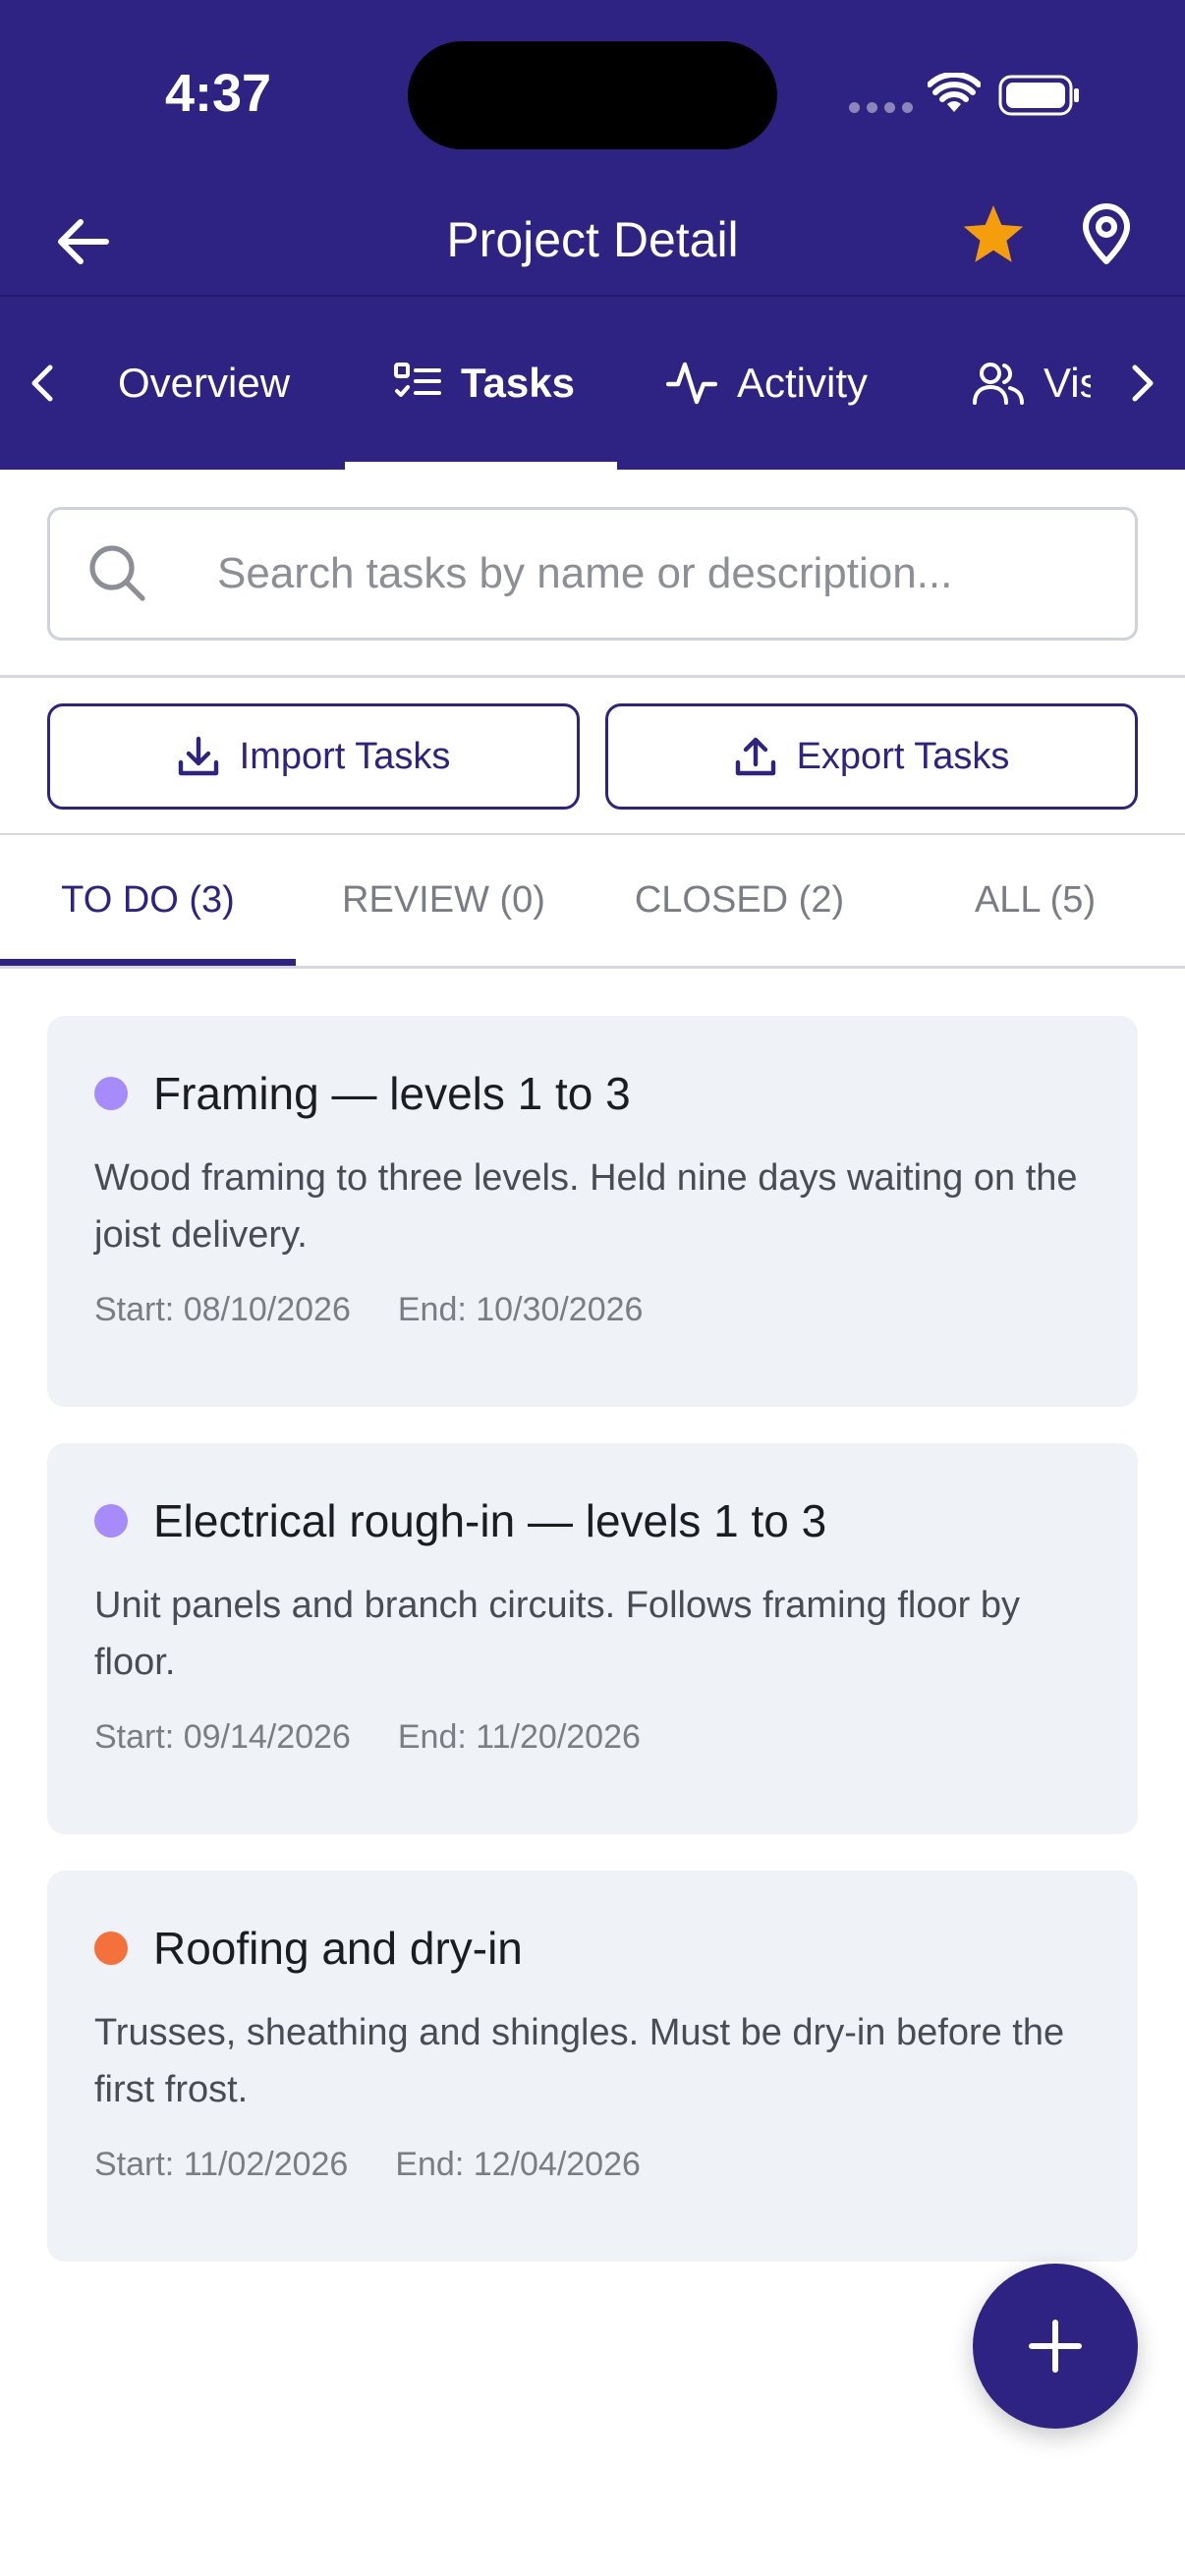 The width and height of the screenshot is (1185, 2576). What do you see at coordinates (148, 900) in the screenshot?
I see `tab-todo: TO DO (3)` at bounding box center [148, 900].